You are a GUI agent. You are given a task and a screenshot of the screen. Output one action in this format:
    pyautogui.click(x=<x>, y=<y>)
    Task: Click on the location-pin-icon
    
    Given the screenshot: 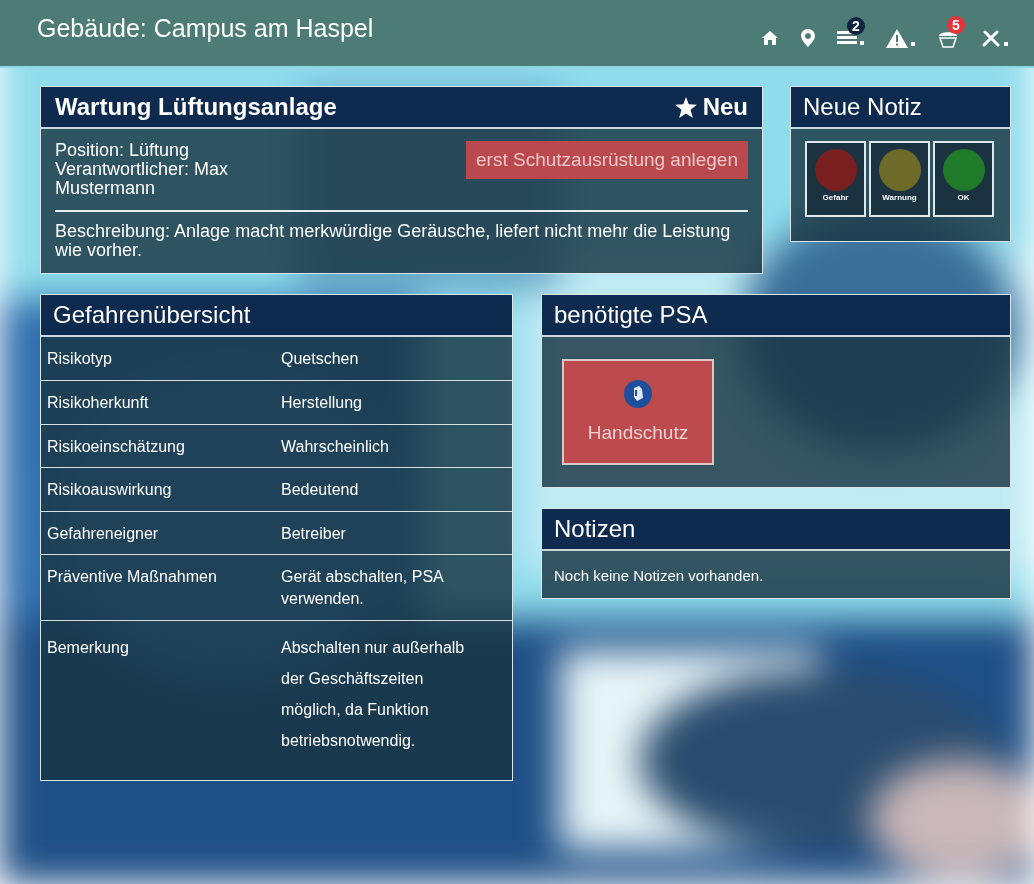 What is the action you would take?
    pyautogui.click(x=808, y=38)
    